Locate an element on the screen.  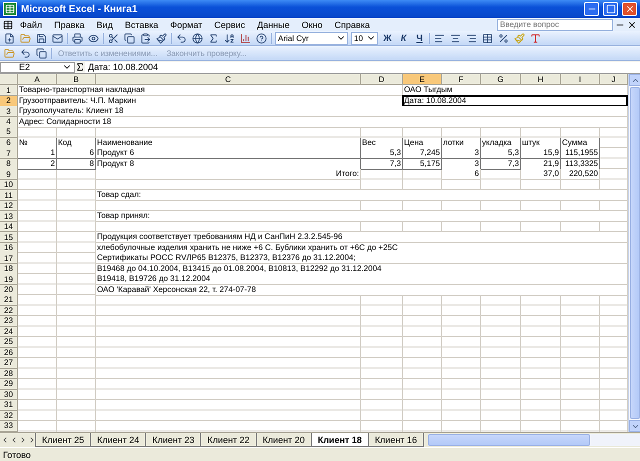
brush-icon is located at coordinates (161, 38).